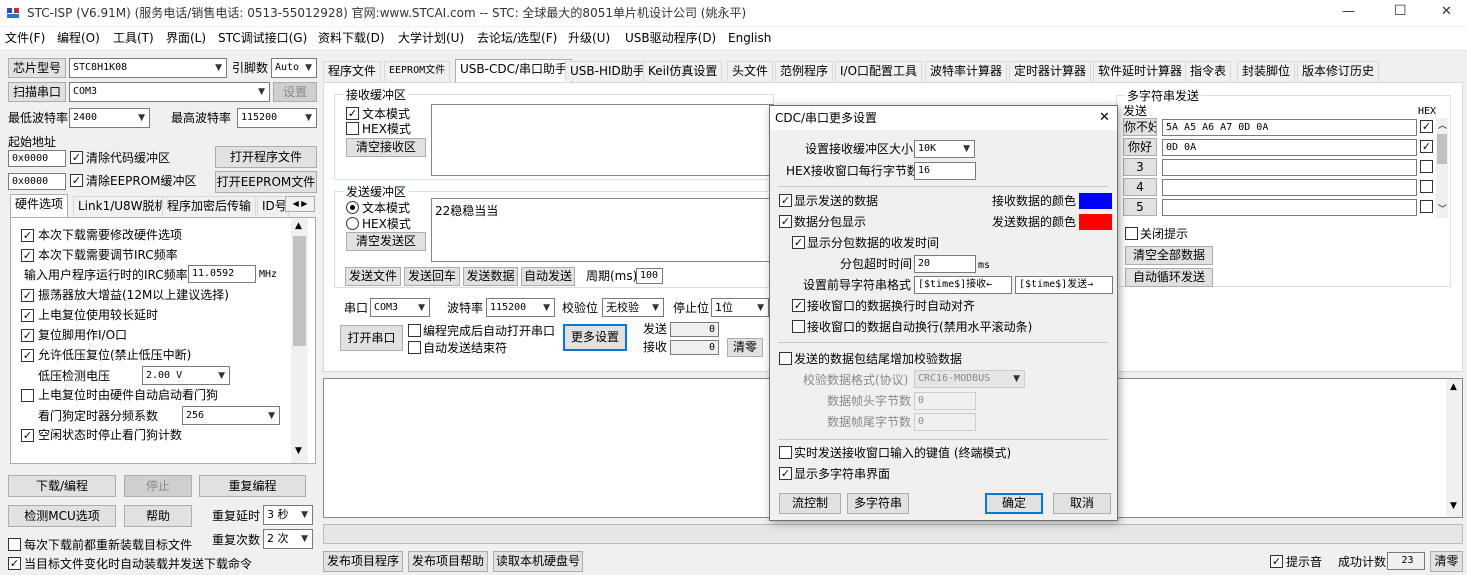 This screenshot has height=575, width=1467. Describe the element at coordinates (1140, 167) in the screenshot. I see `multi-send-button-3: 3` at that location.